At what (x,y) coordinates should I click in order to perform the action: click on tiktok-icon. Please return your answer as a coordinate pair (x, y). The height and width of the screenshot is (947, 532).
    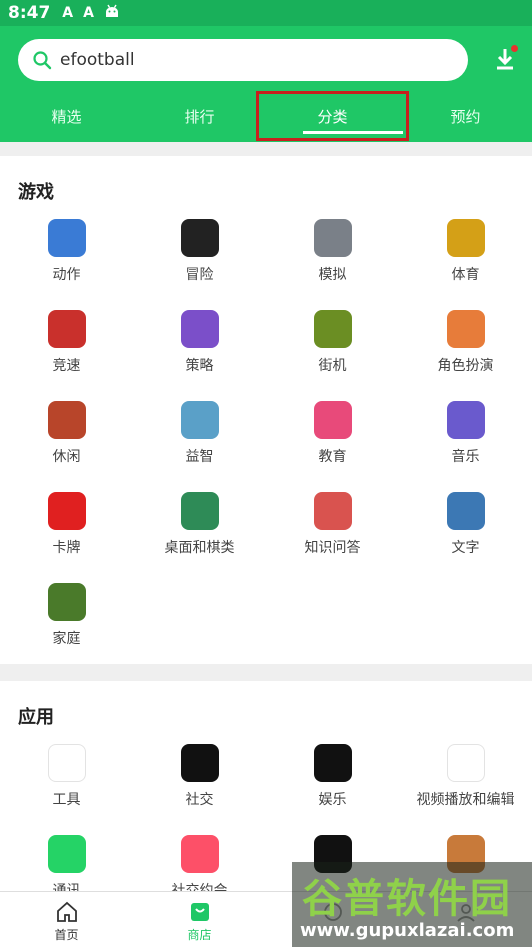
    Looking at the image, I should click on (199, 763).